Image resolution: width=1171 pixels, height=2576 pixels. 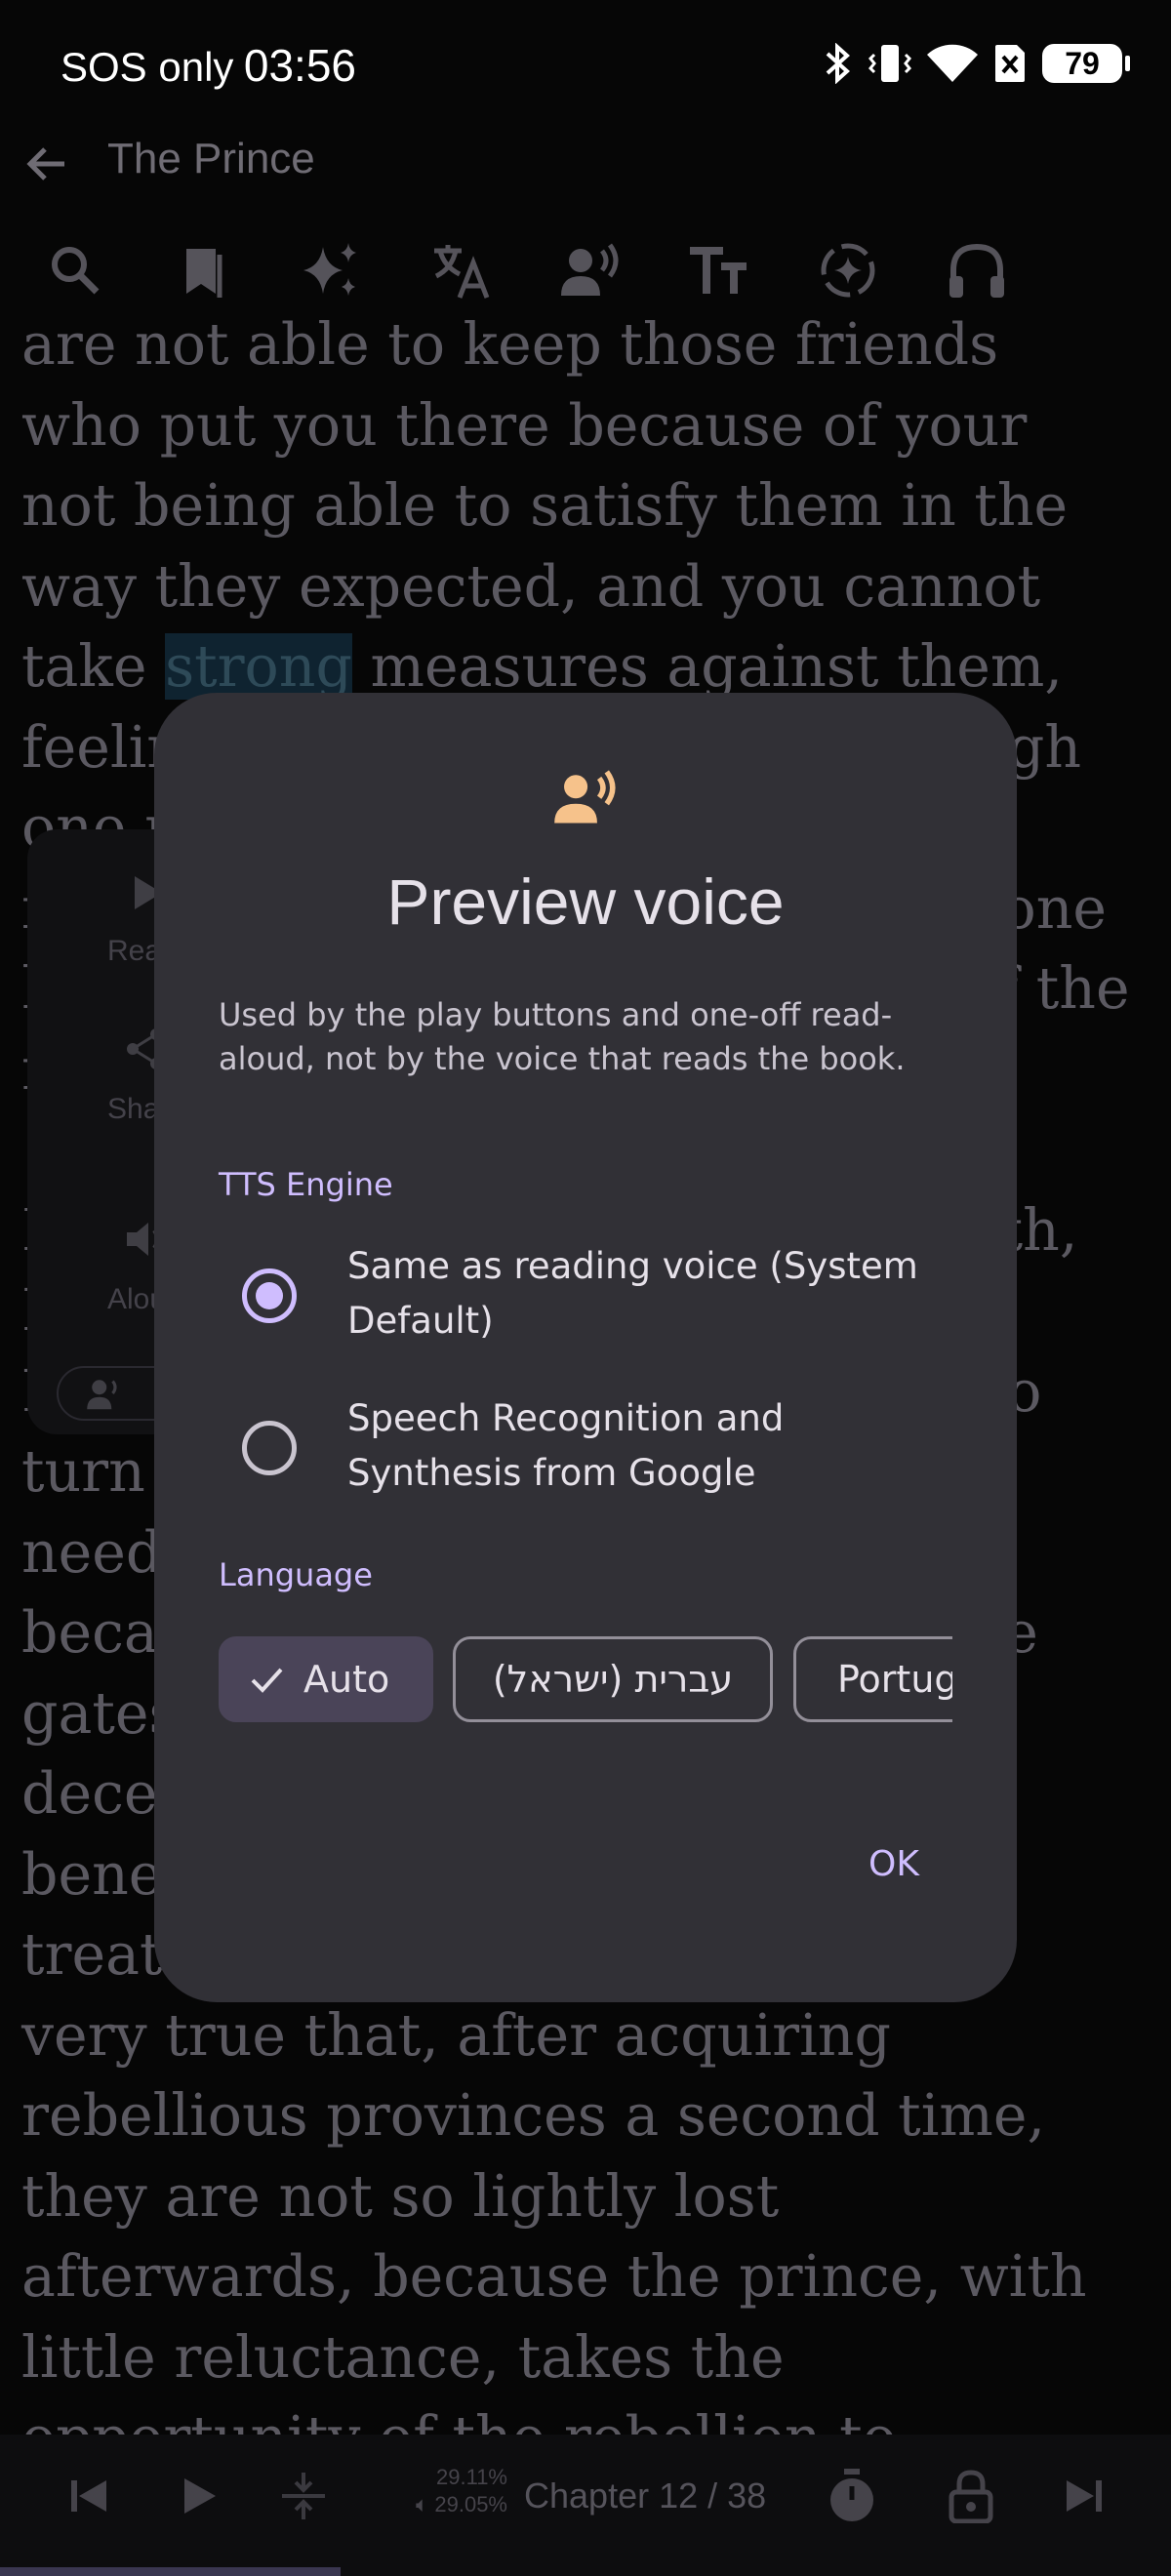 I want to click on language-chip-portuguese: Portugu, so click(x=872, y=1679).